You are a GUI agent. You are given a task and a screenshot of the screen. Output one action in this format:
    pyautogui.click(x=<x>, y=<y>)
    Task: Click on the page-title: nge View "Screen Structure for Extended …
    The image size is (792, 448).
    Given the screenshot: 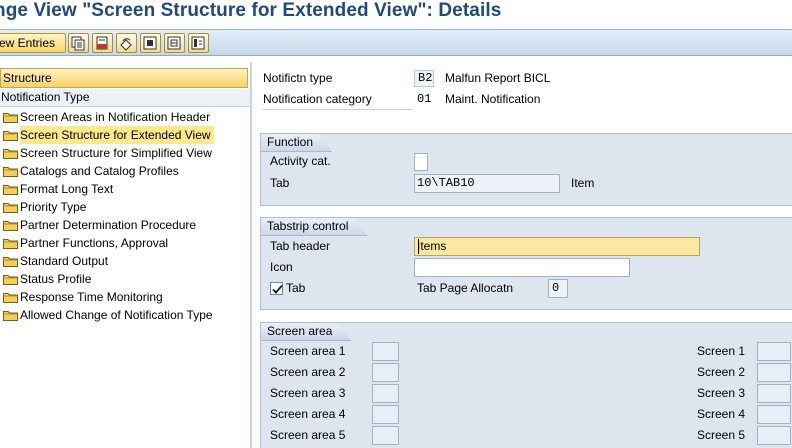 What is the action you would take?
    pyautogui.click(x=251, y=10)
    